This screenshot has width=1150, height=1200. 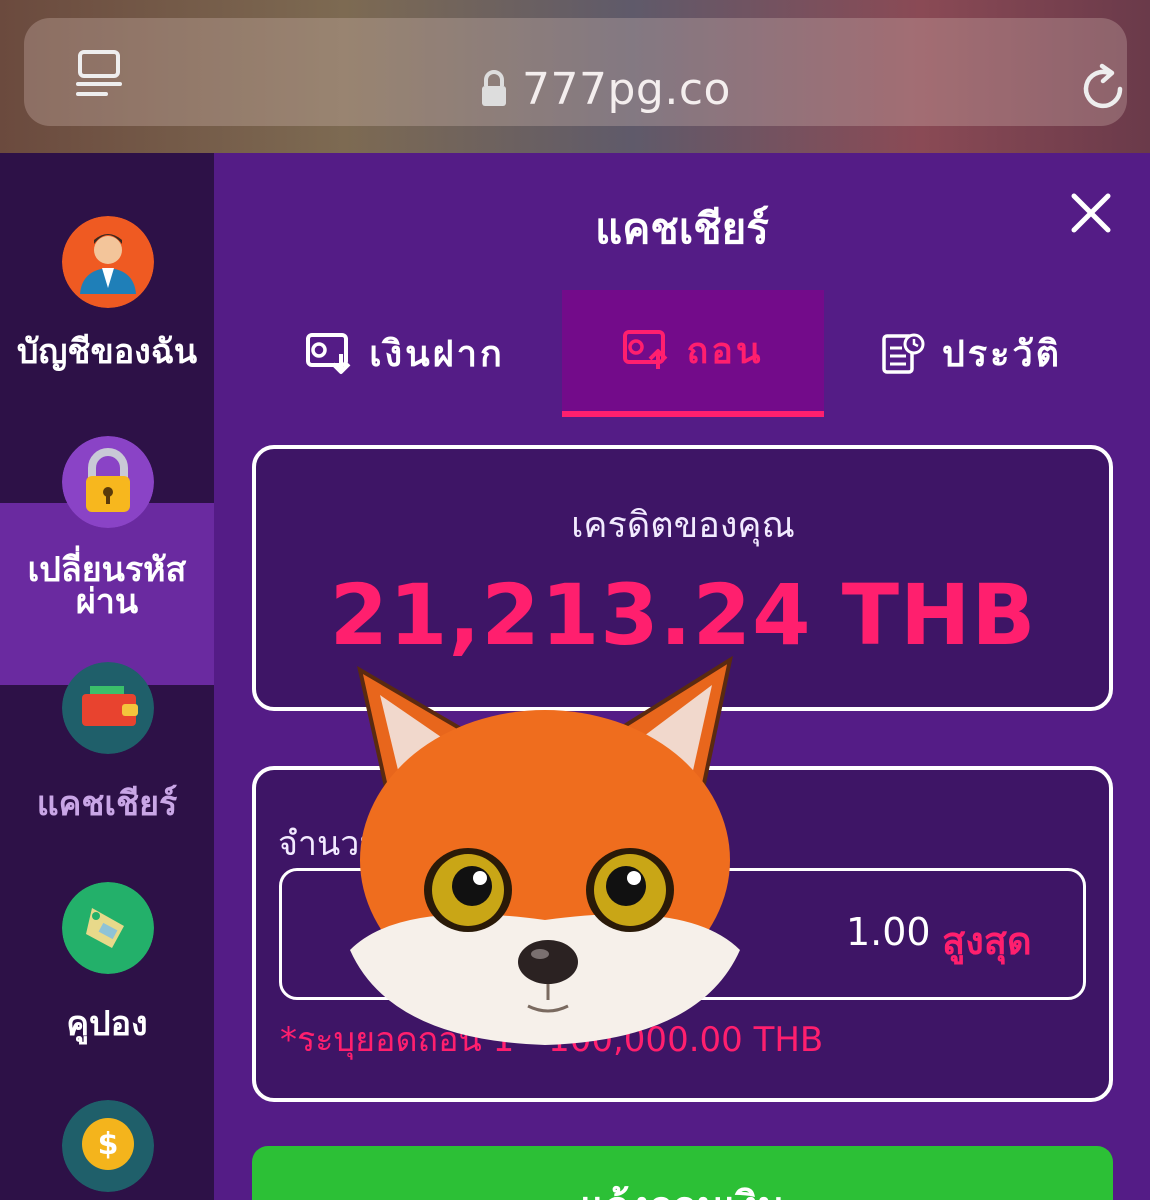 I want to click on sidebar-item-label: บัญชีของฉัน, so click(x=107, y=352).